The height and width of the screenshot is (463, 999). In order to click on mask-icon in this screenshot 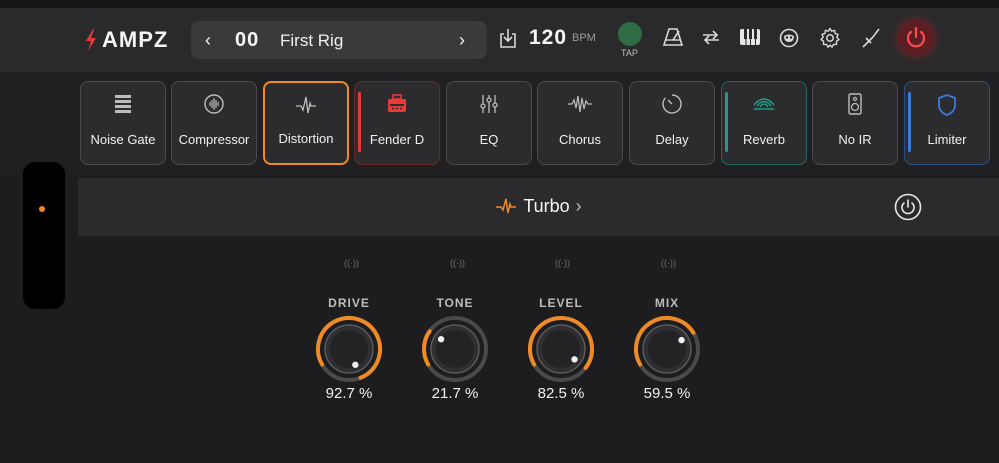, I will do `click(789, 38)`.